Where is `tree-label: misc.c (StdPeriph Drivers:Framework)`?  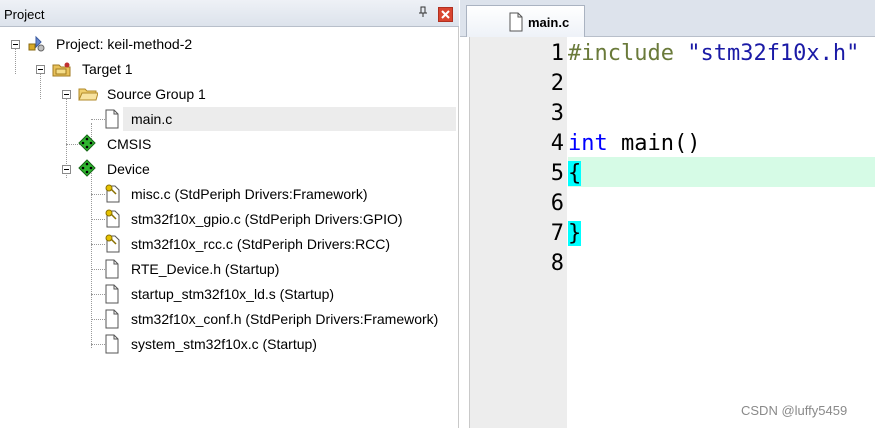 tree-label: misc.c (StdPeriph Drivers:Framework) is located at coordinates (249, 194).